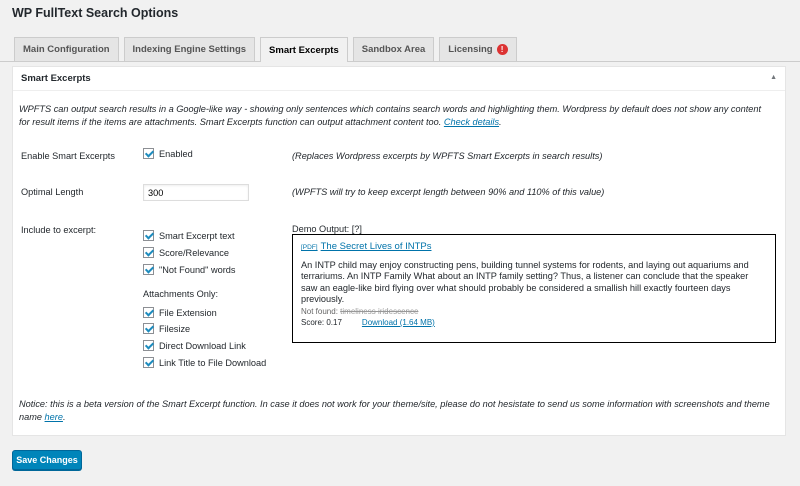 The height and width of the screenshot is (486, 800). I want to click on attachments-only-label: Attachments Only:, so click(181, 294).